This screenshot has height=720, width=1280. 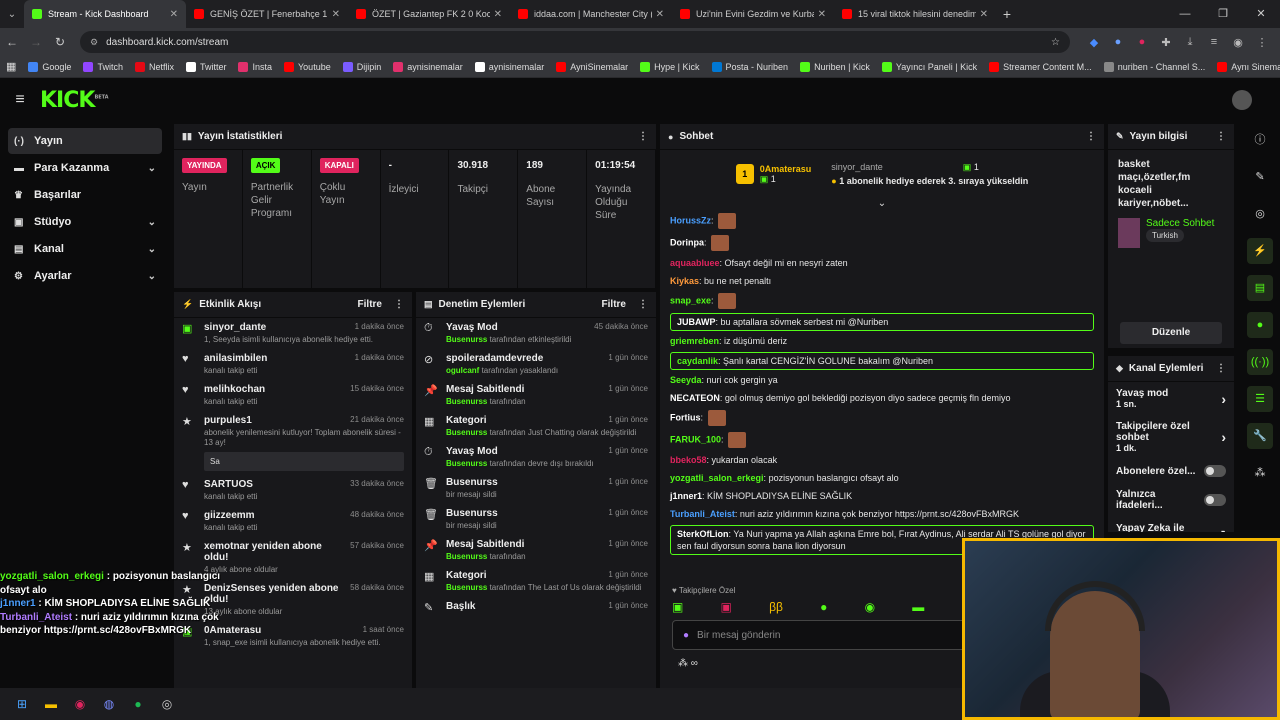 What do you see at coordinates (22, 704) in the screenshot?
I see `windows-start-icon: ⊞` at bounding box center [22, 704].